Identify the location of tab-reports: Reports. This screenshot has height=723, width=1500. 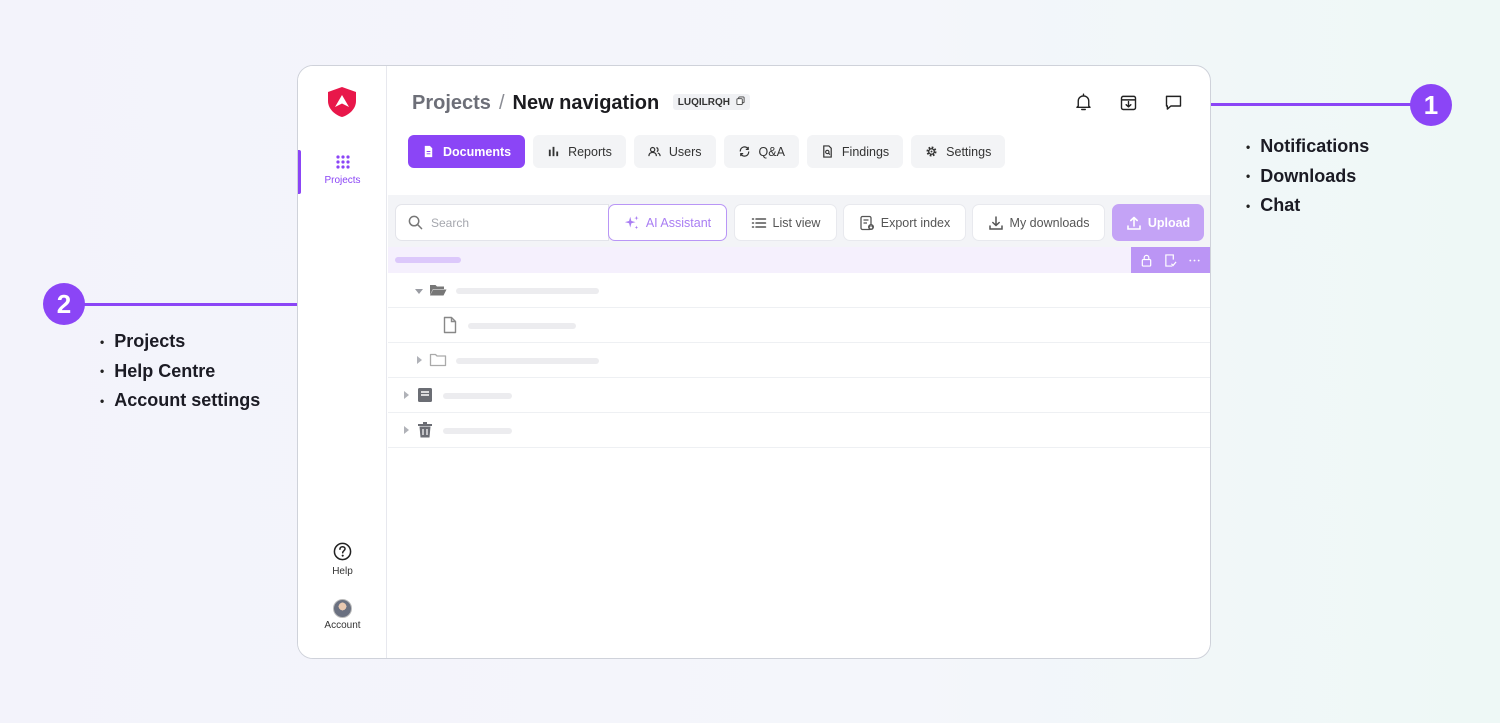
(579, 151).